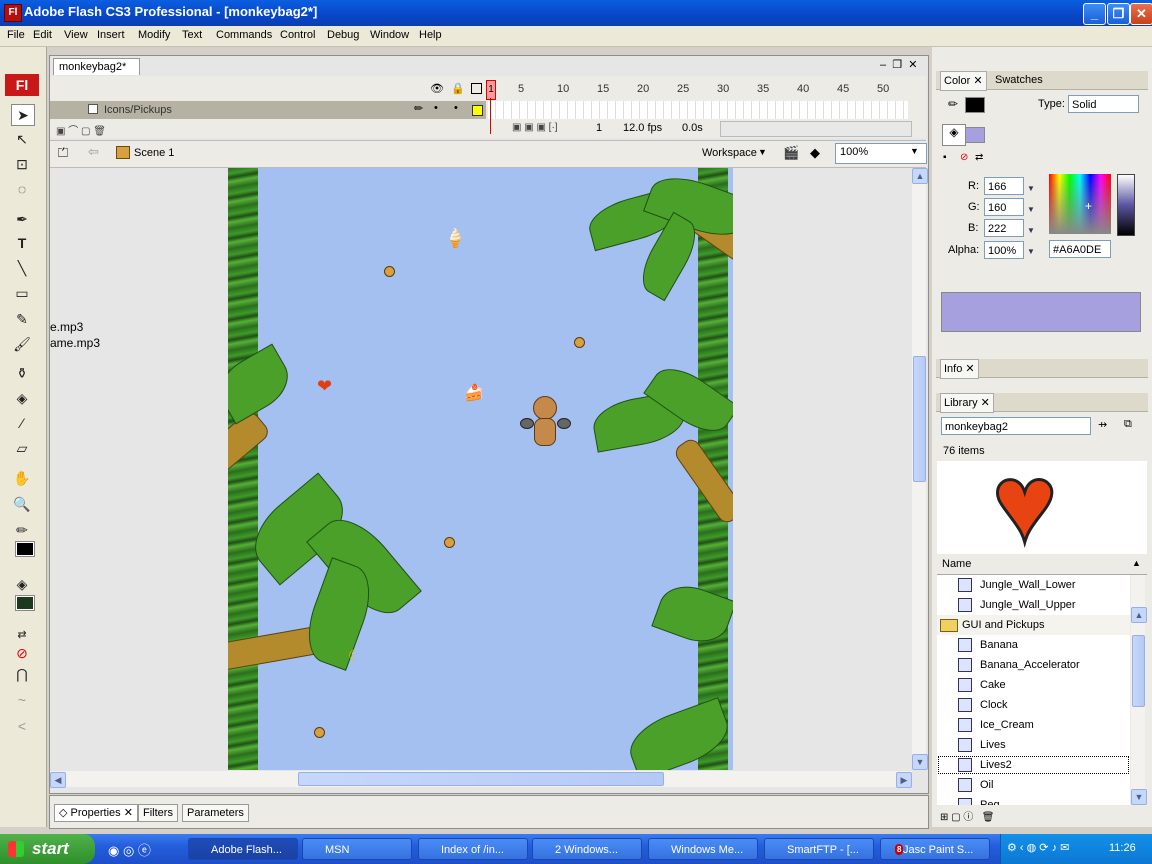 The height and width of the screenshot is (864, 1152). I want to click on stepper-arrows-icon: ▼ ▼ ▼ ▼, so click(1031, 220).